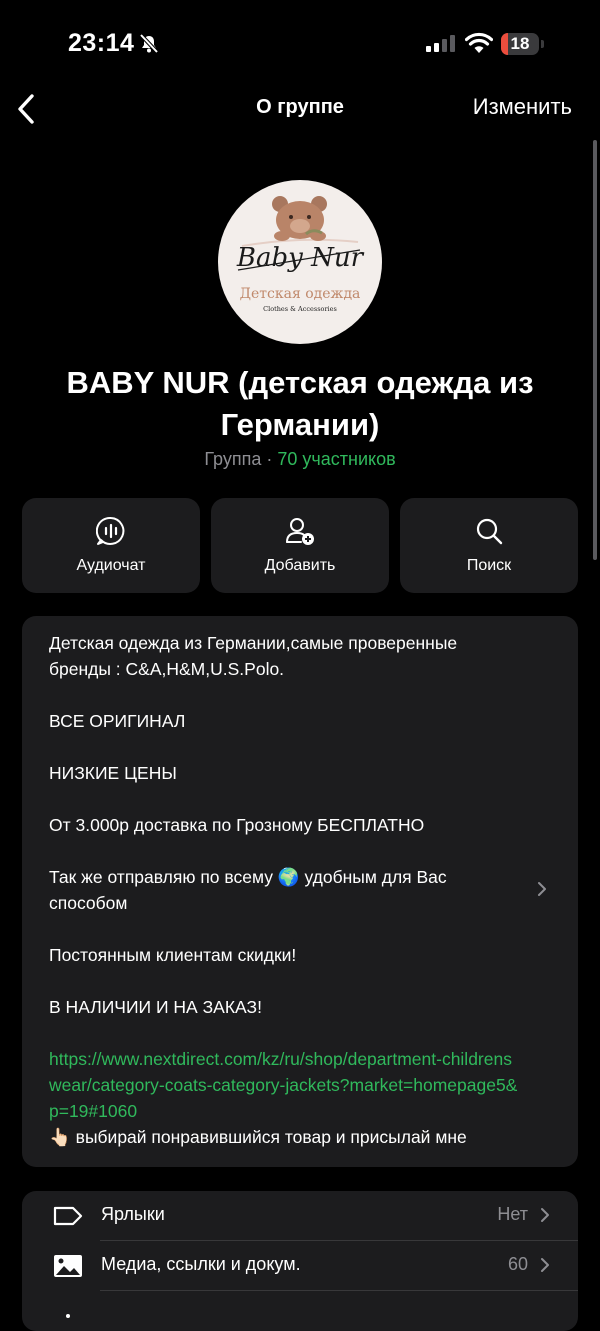  Describe the element at coordinates (300, 1216) in the screenshot. I see `labels-row: Ярлыки Нет` at that location.